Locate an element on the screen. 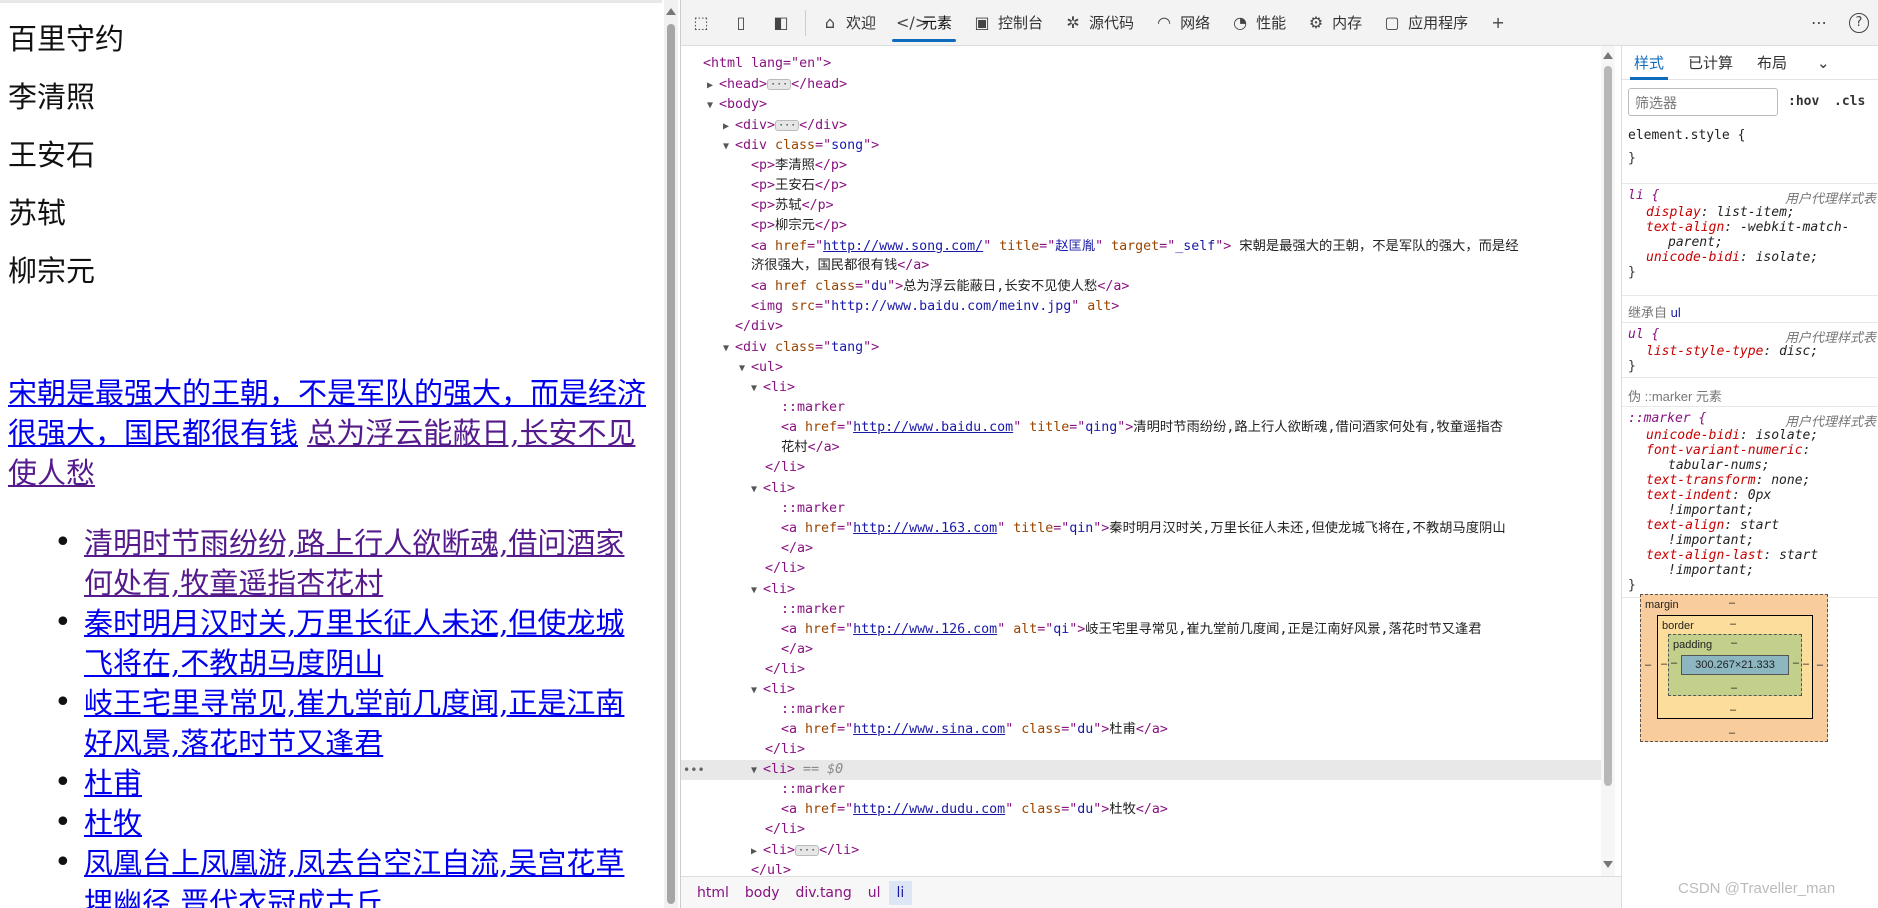 The image size is (1878, 908). prop-value: list-item; is located at coordinates (1755, 212).